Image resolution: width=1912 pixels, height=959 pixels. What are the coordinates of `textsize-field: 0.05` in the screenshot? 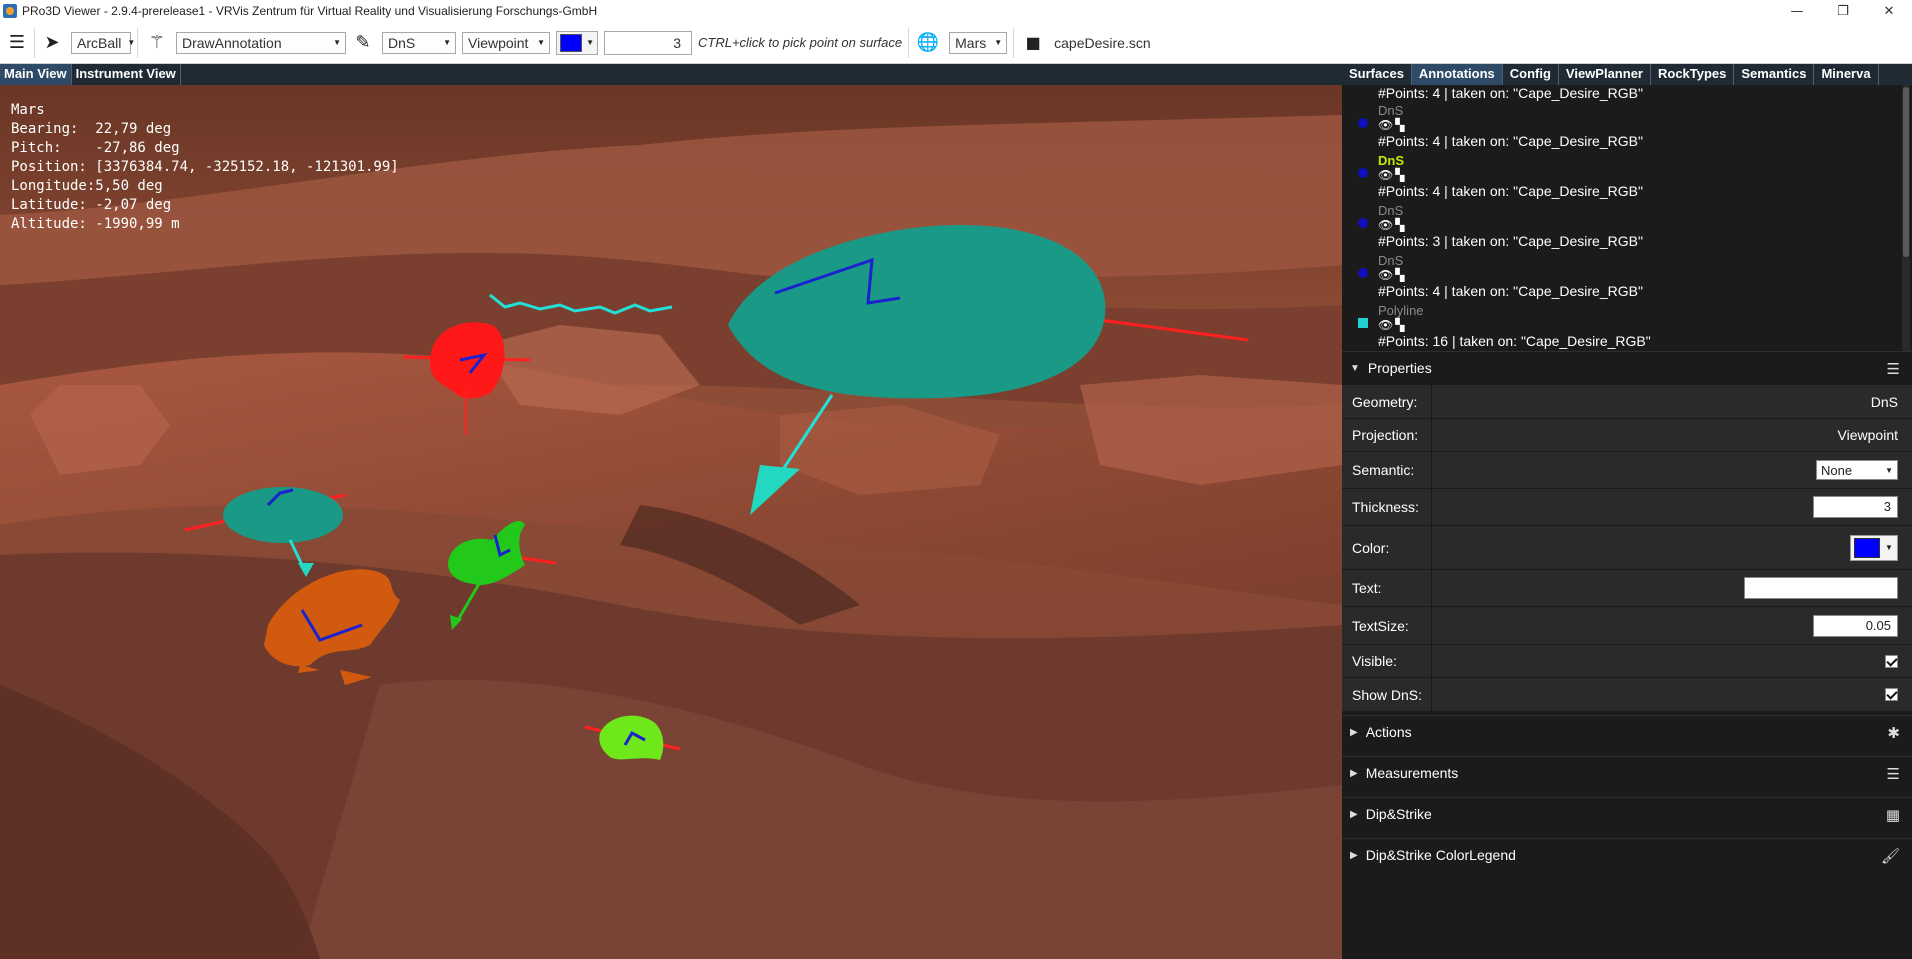 It's located at (1855, 625).